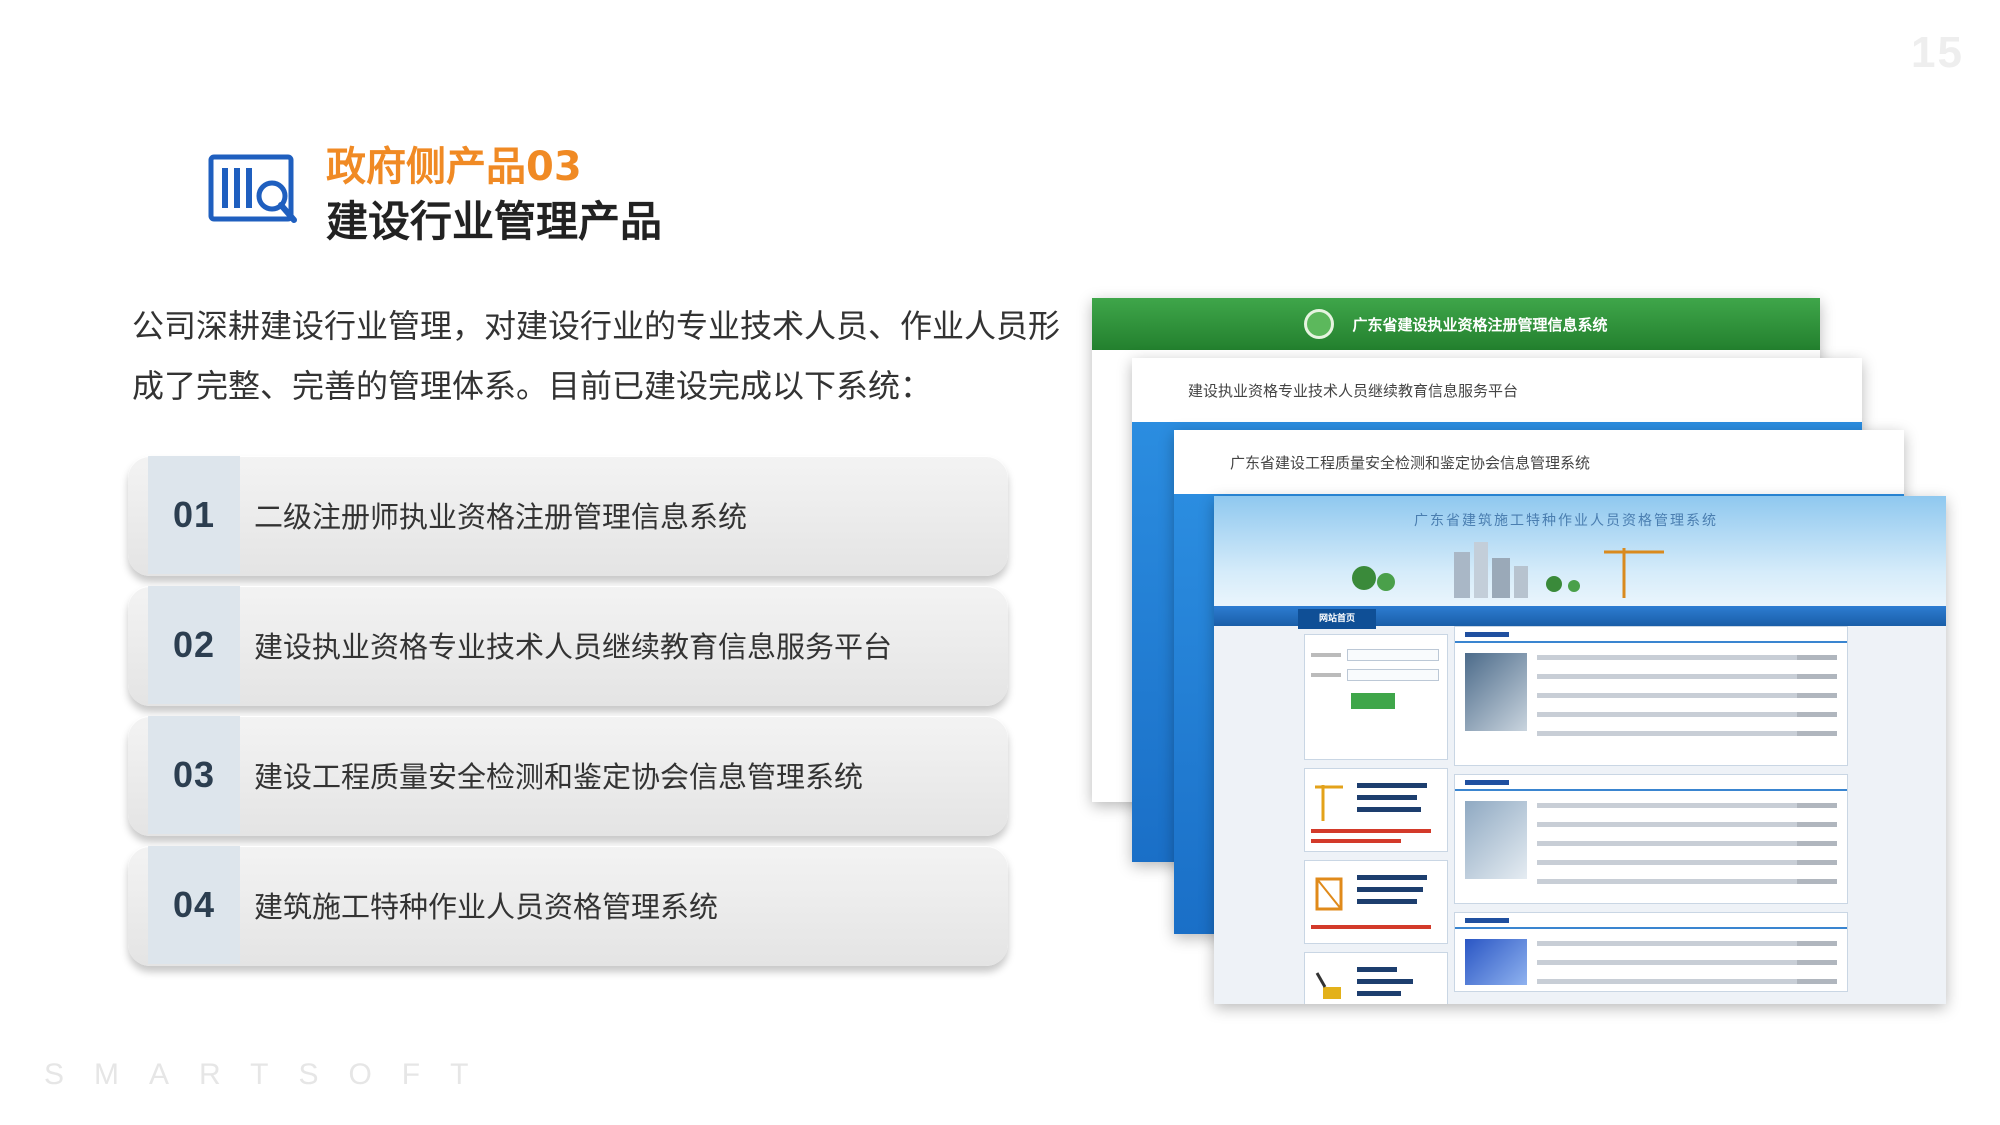 The width and height of the screenshot is (2000, 1125). I want to click on nav-home: 网站首页, so click(1337, 619).